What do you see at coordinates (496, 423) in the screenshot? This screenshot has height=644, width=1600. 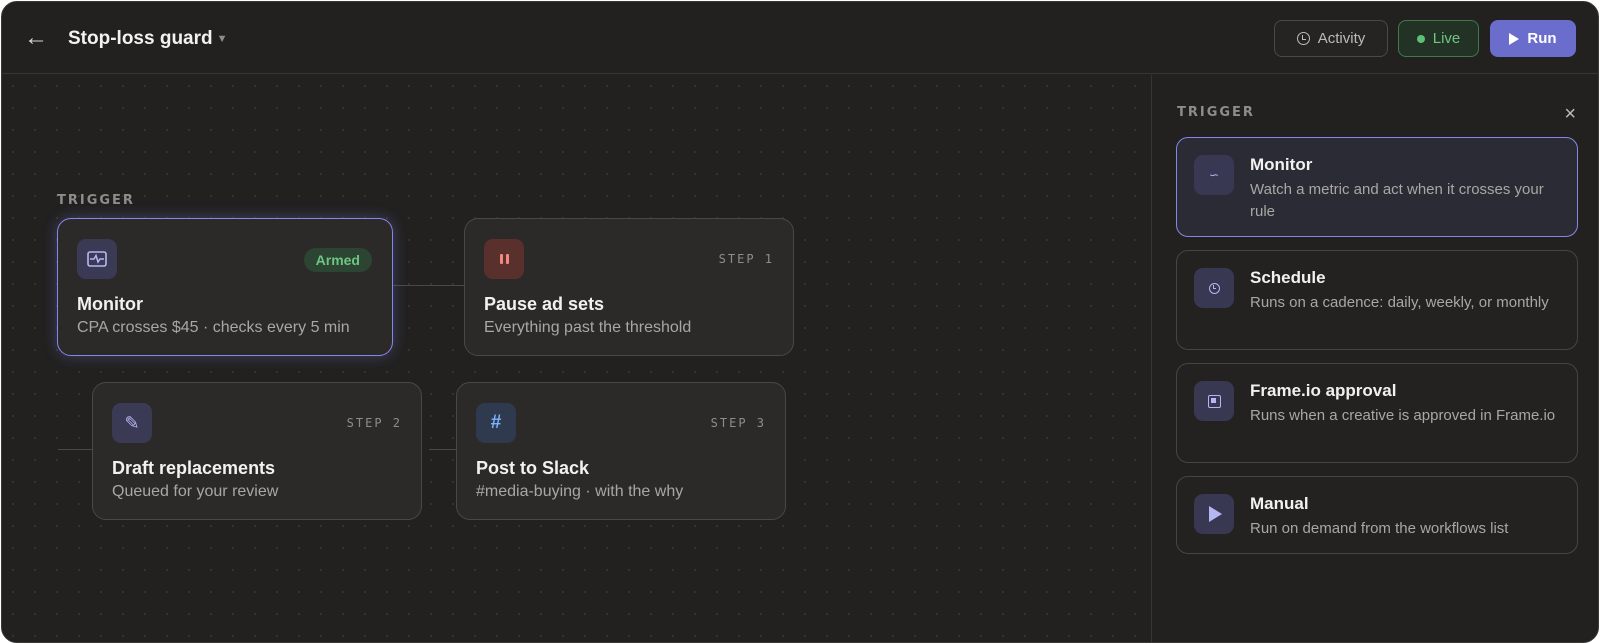 I see `hash-icon: #` at bounding box center [496, 423].